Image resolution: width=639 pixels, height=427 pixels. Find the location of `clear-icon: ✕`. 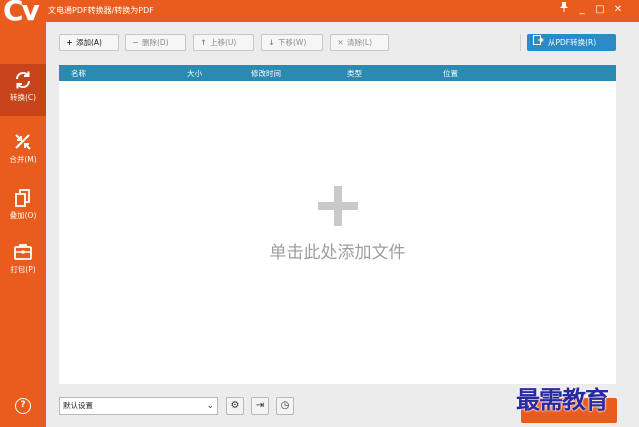

clear-icon: ✕ is located at coordinates (340, 42).